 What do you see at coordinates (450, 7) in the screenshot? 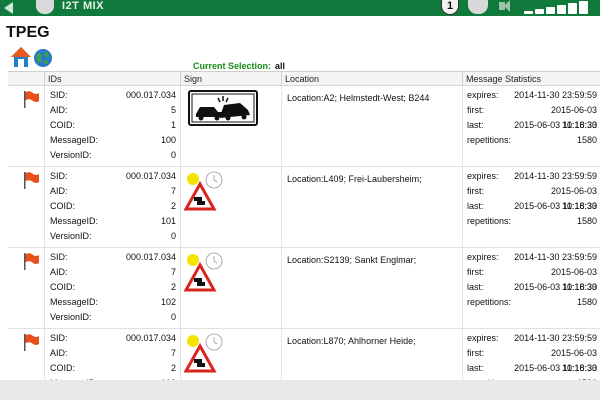
I see `channel-number-badge: 1` at bounding box center [450, 7].